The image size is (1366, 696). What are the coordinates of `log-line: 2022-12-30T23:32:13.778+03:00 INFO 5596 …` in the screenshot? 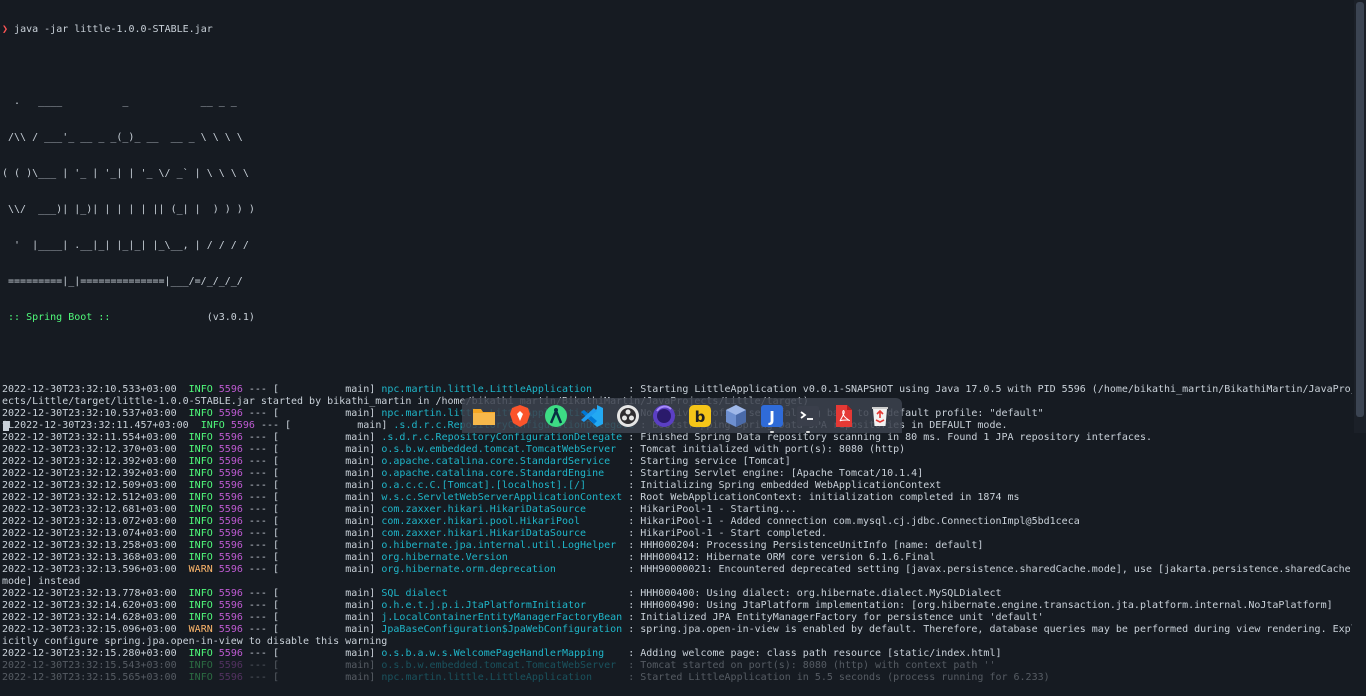 It's located at (677, 594).